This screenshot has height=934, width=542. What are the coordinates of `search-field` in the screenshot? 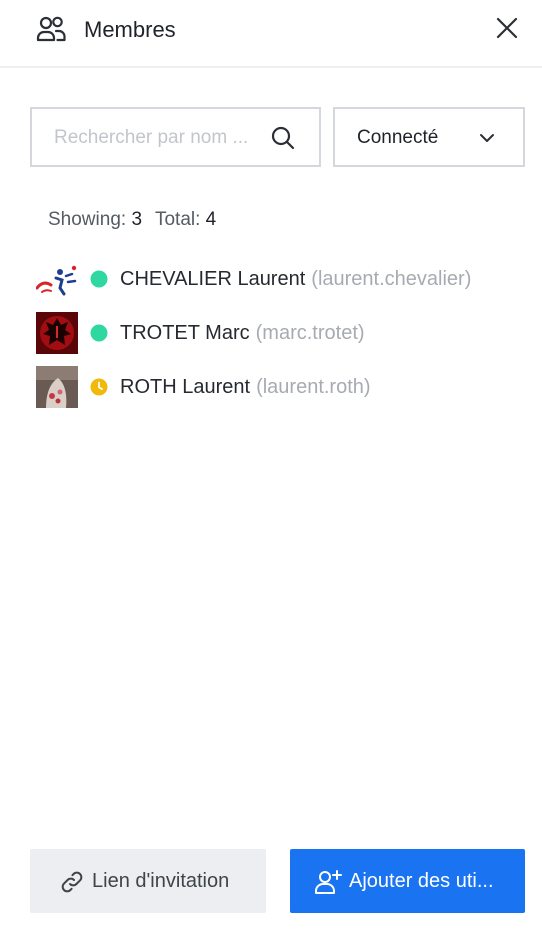 It's located at (175, 137).